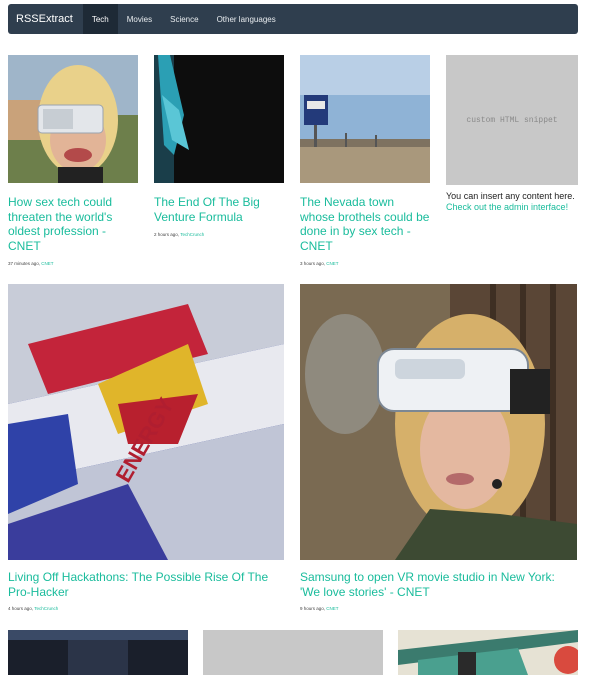 The width and height of the screenshot is (590, 675). I want to click on nav-tab-science: Science, so click(184, 19).